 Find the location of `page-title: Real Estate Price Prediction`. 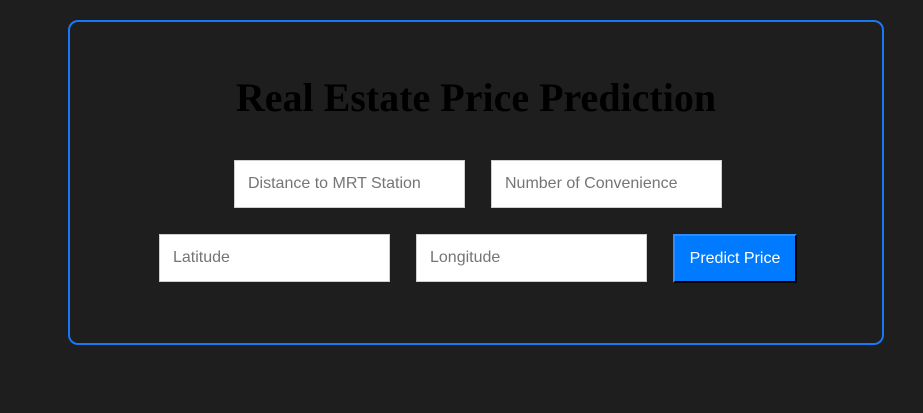

page-title: Real Estate Price Prediction is located at coordinates (476, 97).